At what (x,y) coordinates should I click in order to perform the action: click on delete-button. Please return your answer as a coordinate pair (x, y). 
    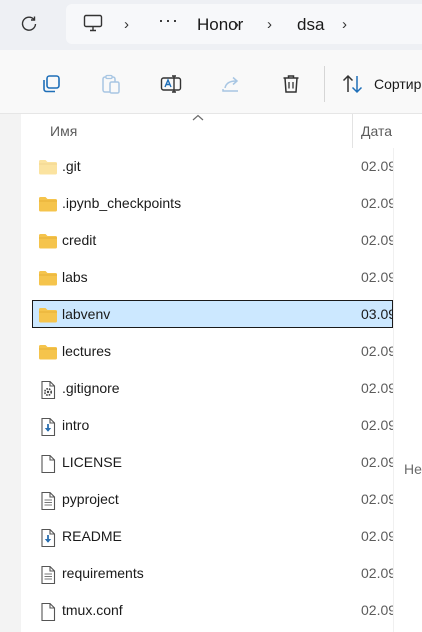
    Looking at the image, I should click on (291, 84).